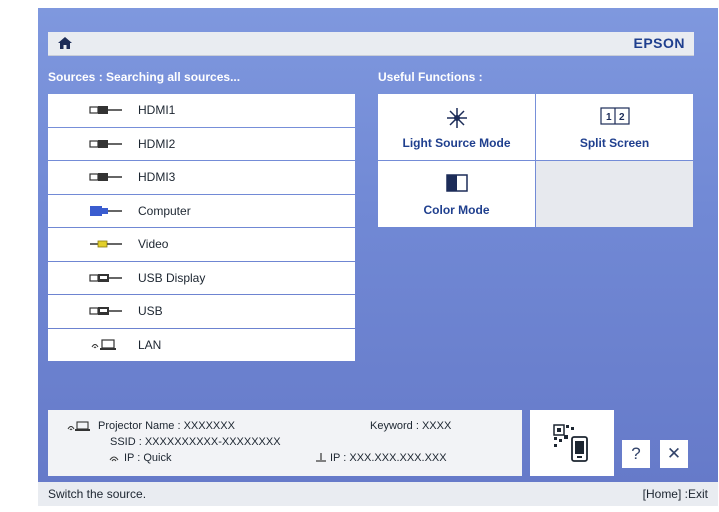  I want to click on status-bar: Switch the source. [Home] :Exit, so click(378, 494).